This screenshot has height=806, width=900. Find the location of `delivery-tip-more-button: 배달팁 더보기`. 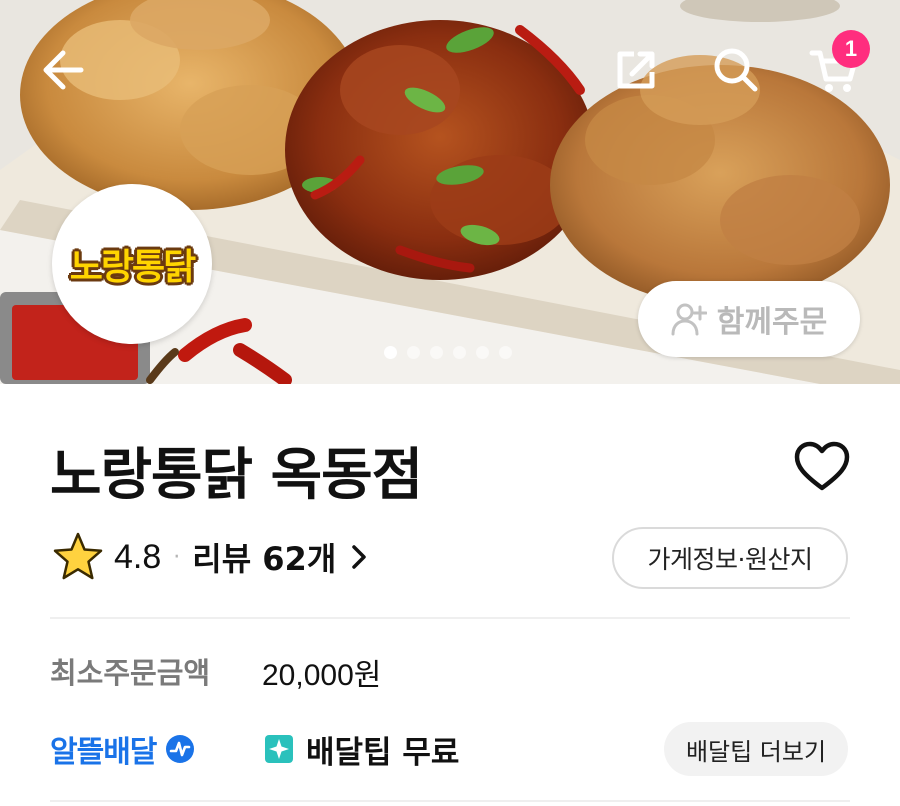

delivery-tip-more-button: 배달팁 더보기 is located at coordinates (756, 749).